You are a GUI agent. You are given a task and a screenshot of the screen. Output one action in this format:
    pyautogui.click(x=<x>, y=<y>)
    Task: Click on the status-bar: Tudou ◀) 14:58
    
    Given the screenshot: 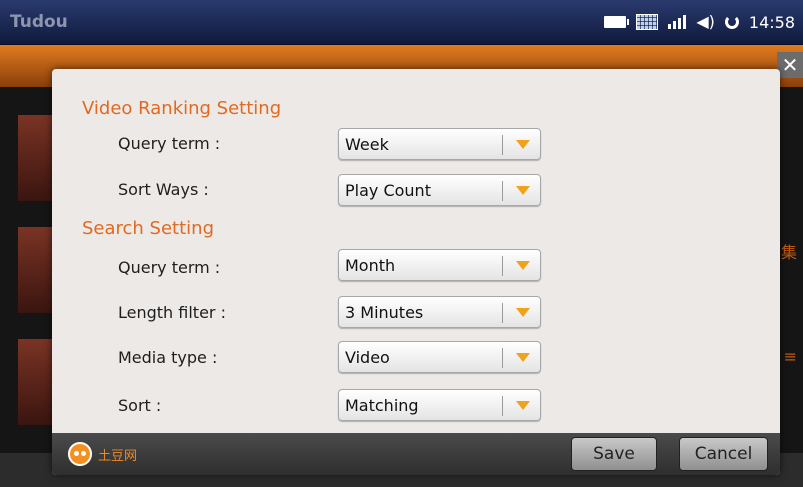 What is the action you would take?
    pyautogui.click(x=401, y=22)
    